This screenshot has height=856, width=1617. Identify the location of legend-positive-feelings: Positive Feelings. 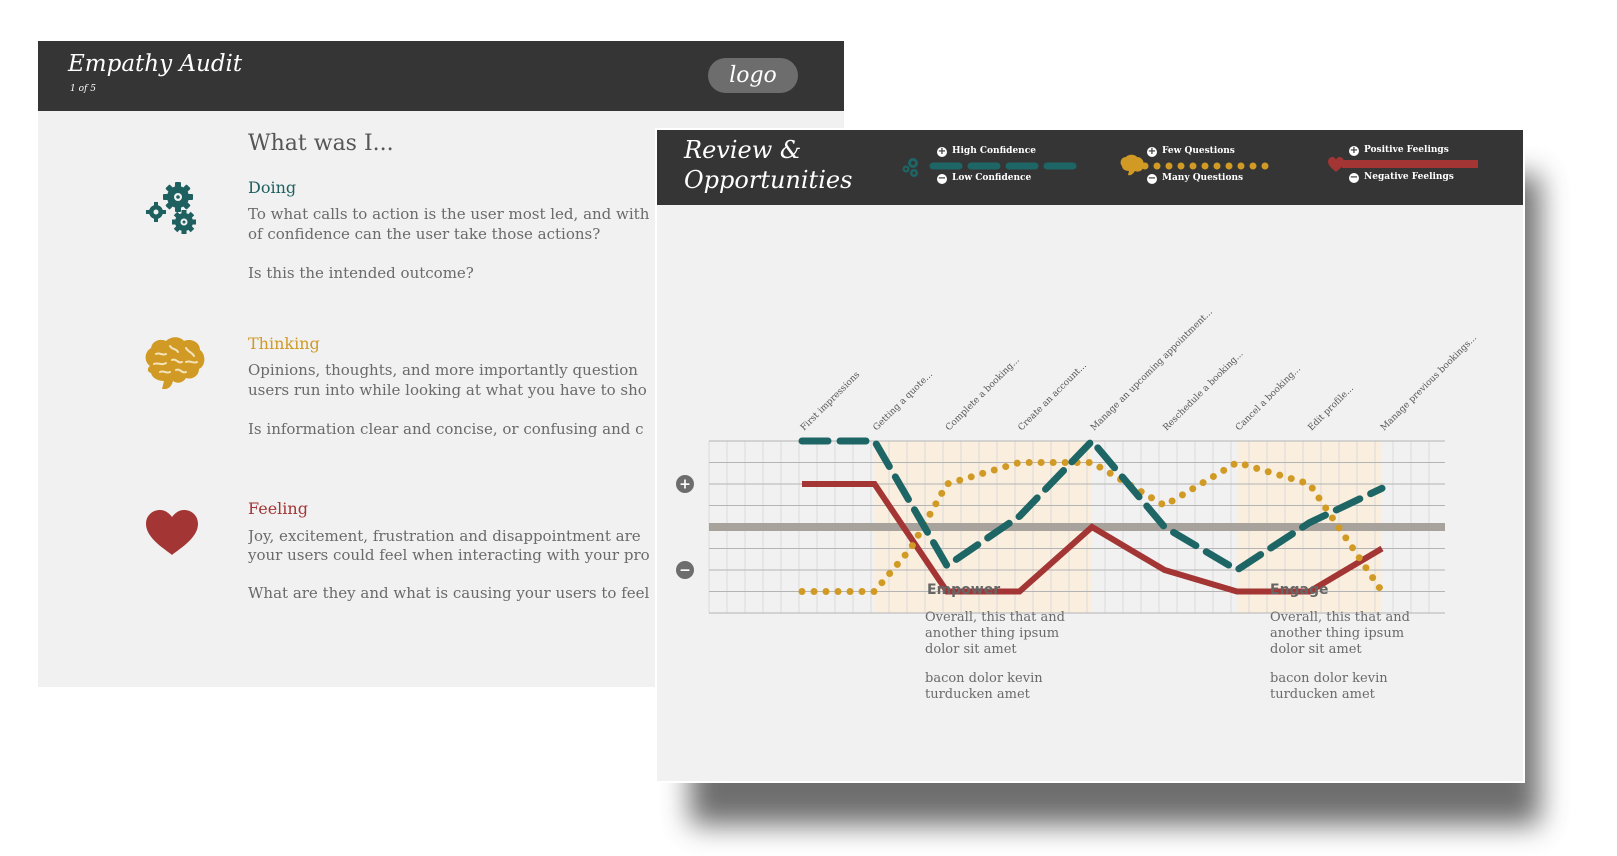
(1406, 150).